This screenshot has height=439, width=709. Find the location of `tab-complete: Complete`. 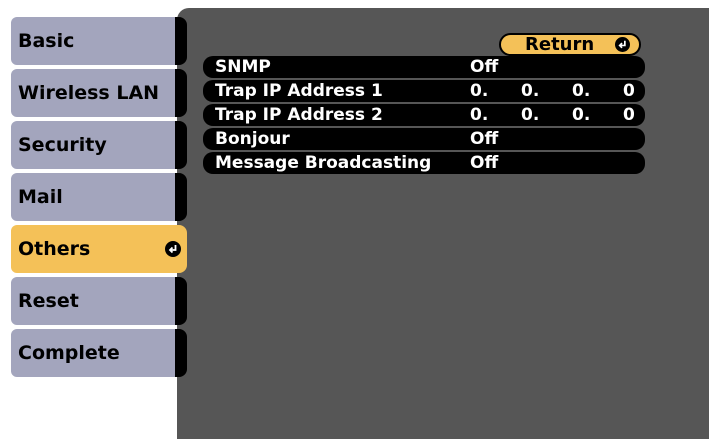

tab-complete: Complete is located at coordinates (99, 353).